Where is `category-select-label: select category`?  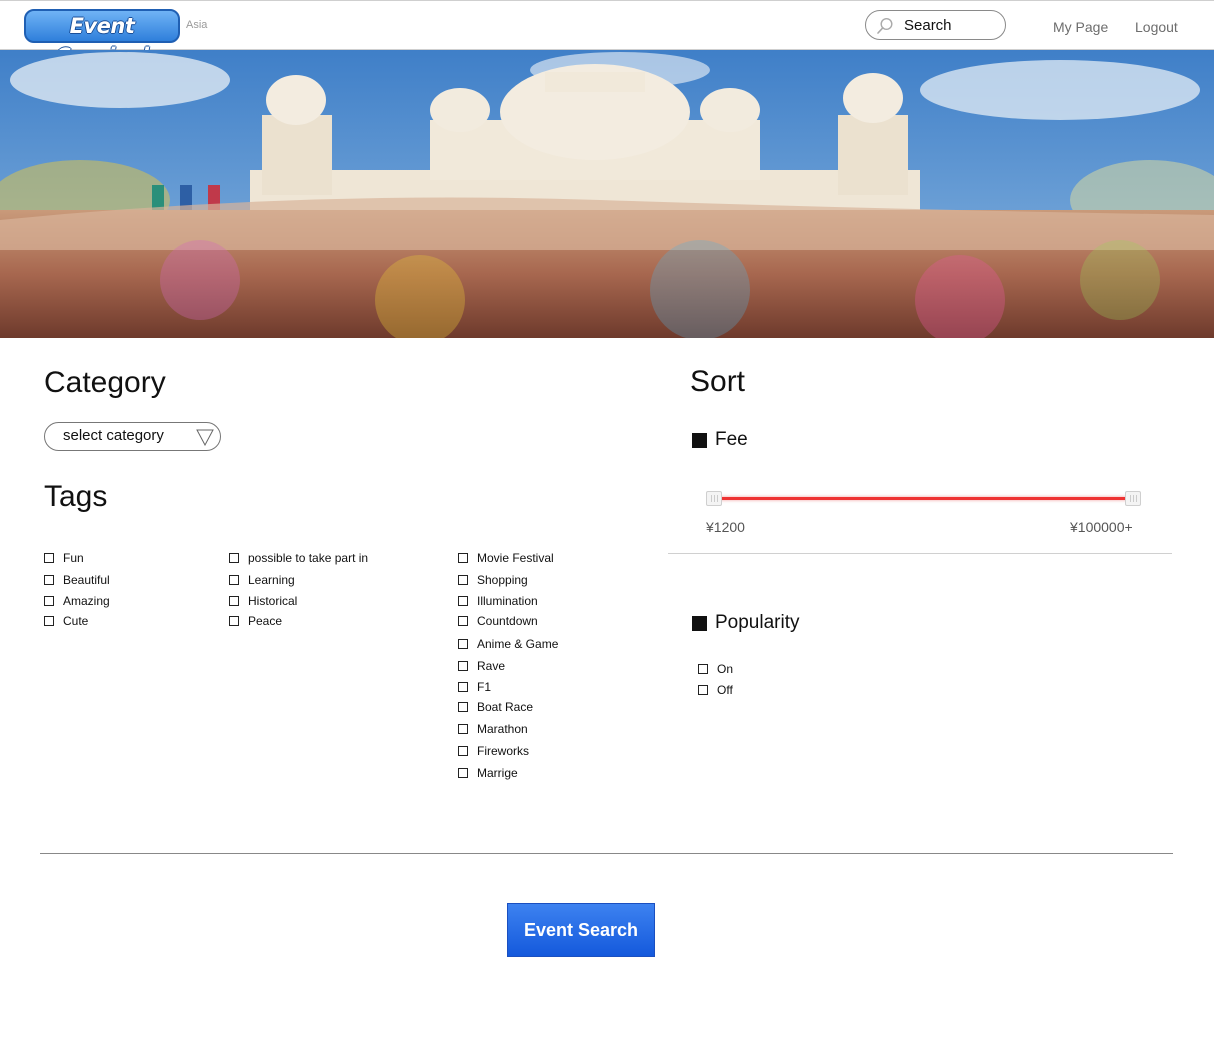
category-select-label: select category is located at coordinates (113, 435).